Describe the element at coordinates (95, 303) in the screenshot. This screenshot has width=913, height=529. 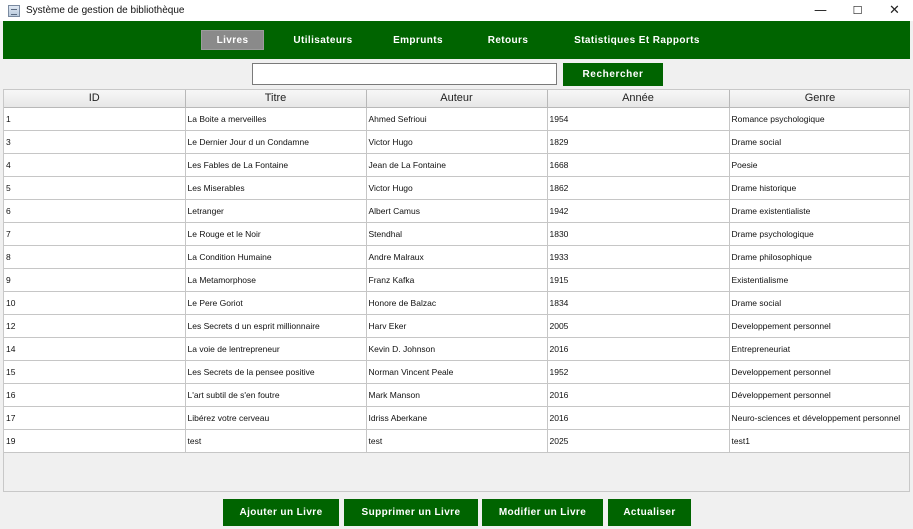
I see `table-cell: 10` at that location.